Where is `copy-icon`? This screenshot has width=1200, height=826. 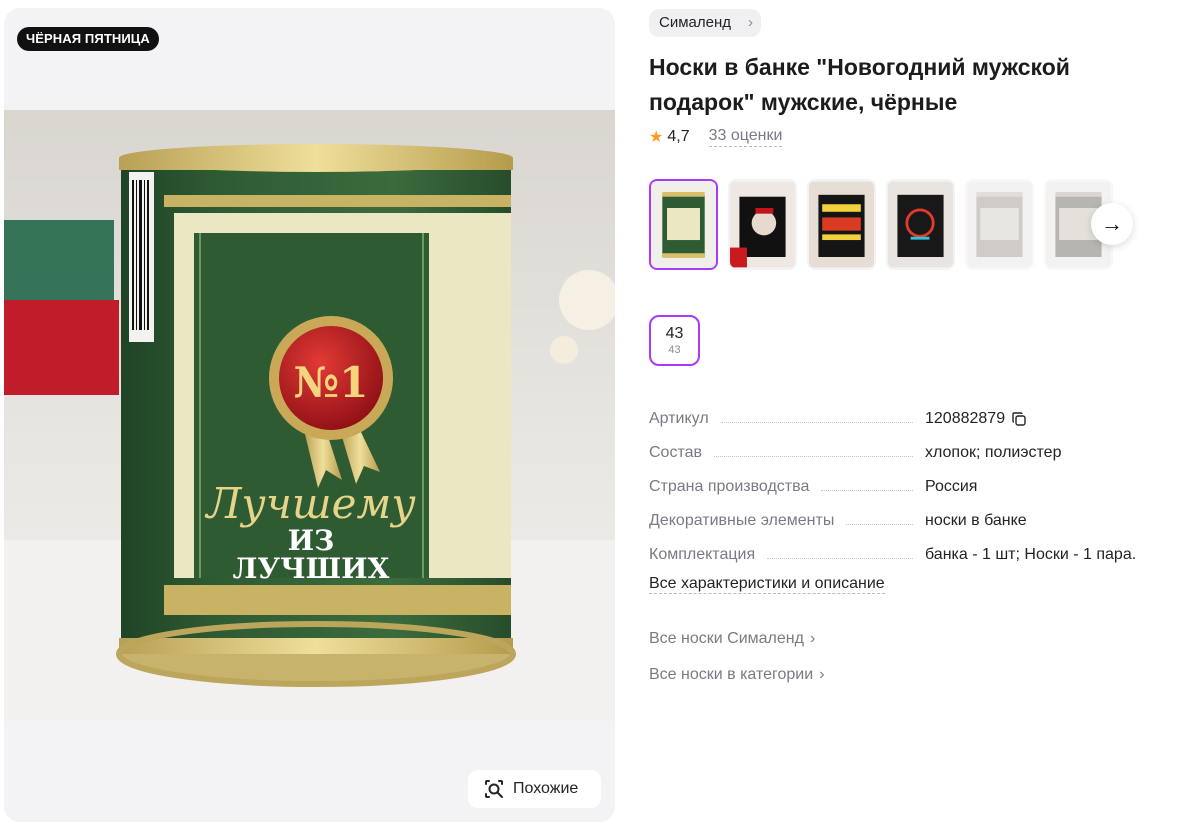 copy-icon is located at coordinates (1019, 419).